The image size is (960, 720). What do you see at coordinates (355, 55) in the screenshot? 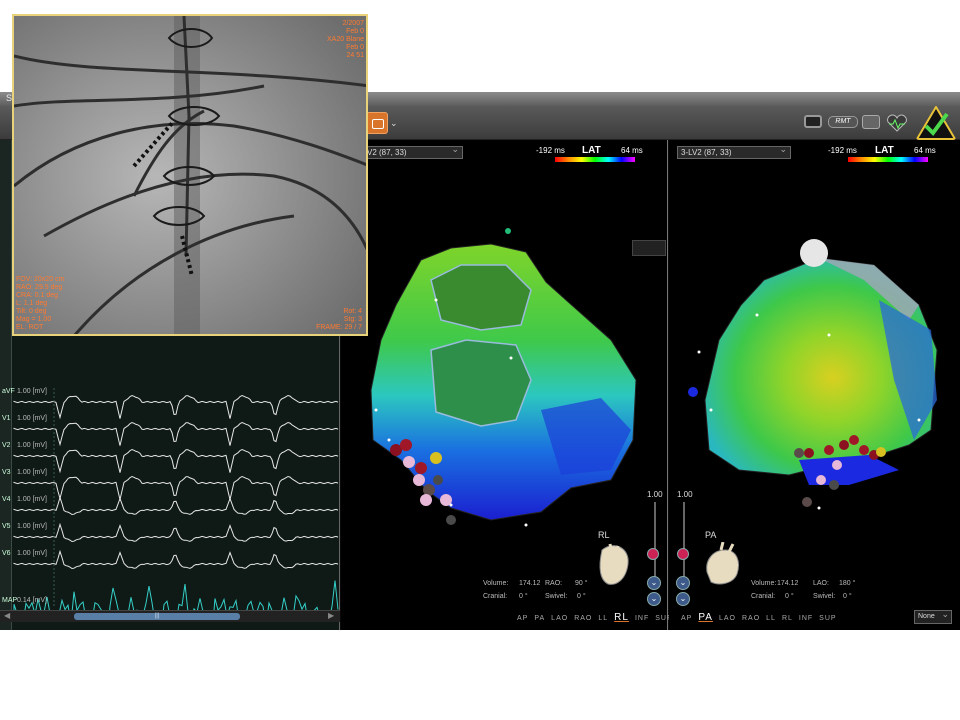
I see `fluoro-text-line: 24 51` at bounding box center [355, 55].